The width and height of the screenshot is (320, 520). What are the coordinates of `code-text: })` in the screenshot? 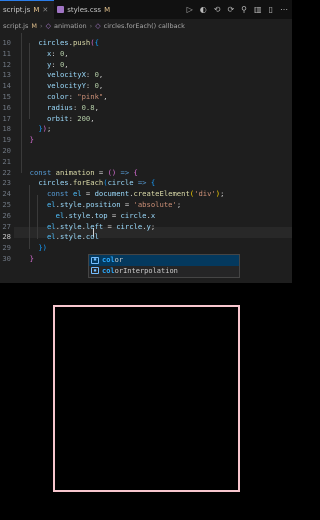 It's located at (34, 248).